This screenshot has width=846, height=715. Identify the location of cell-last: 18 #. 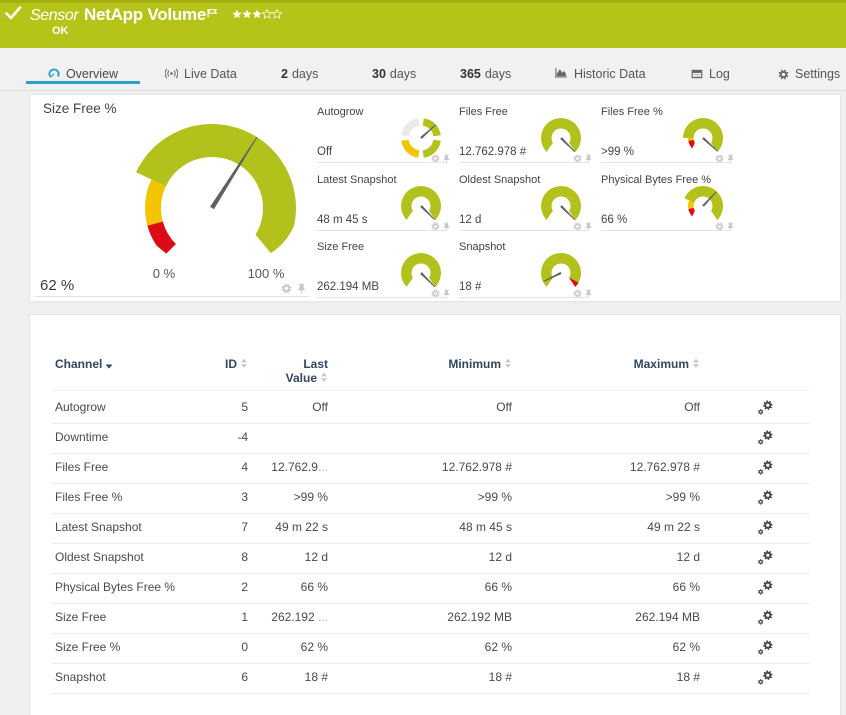
(316, 677).